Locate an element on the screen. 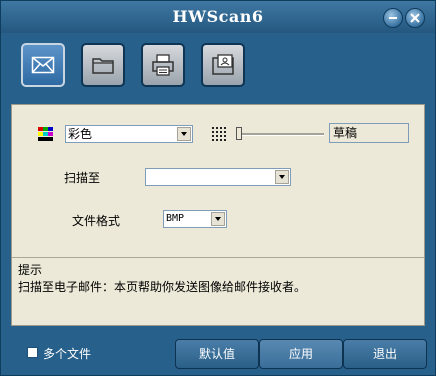 This screenshot has width=436, height=376. window-title: HWScan6 is located at coordinates (218, 16).